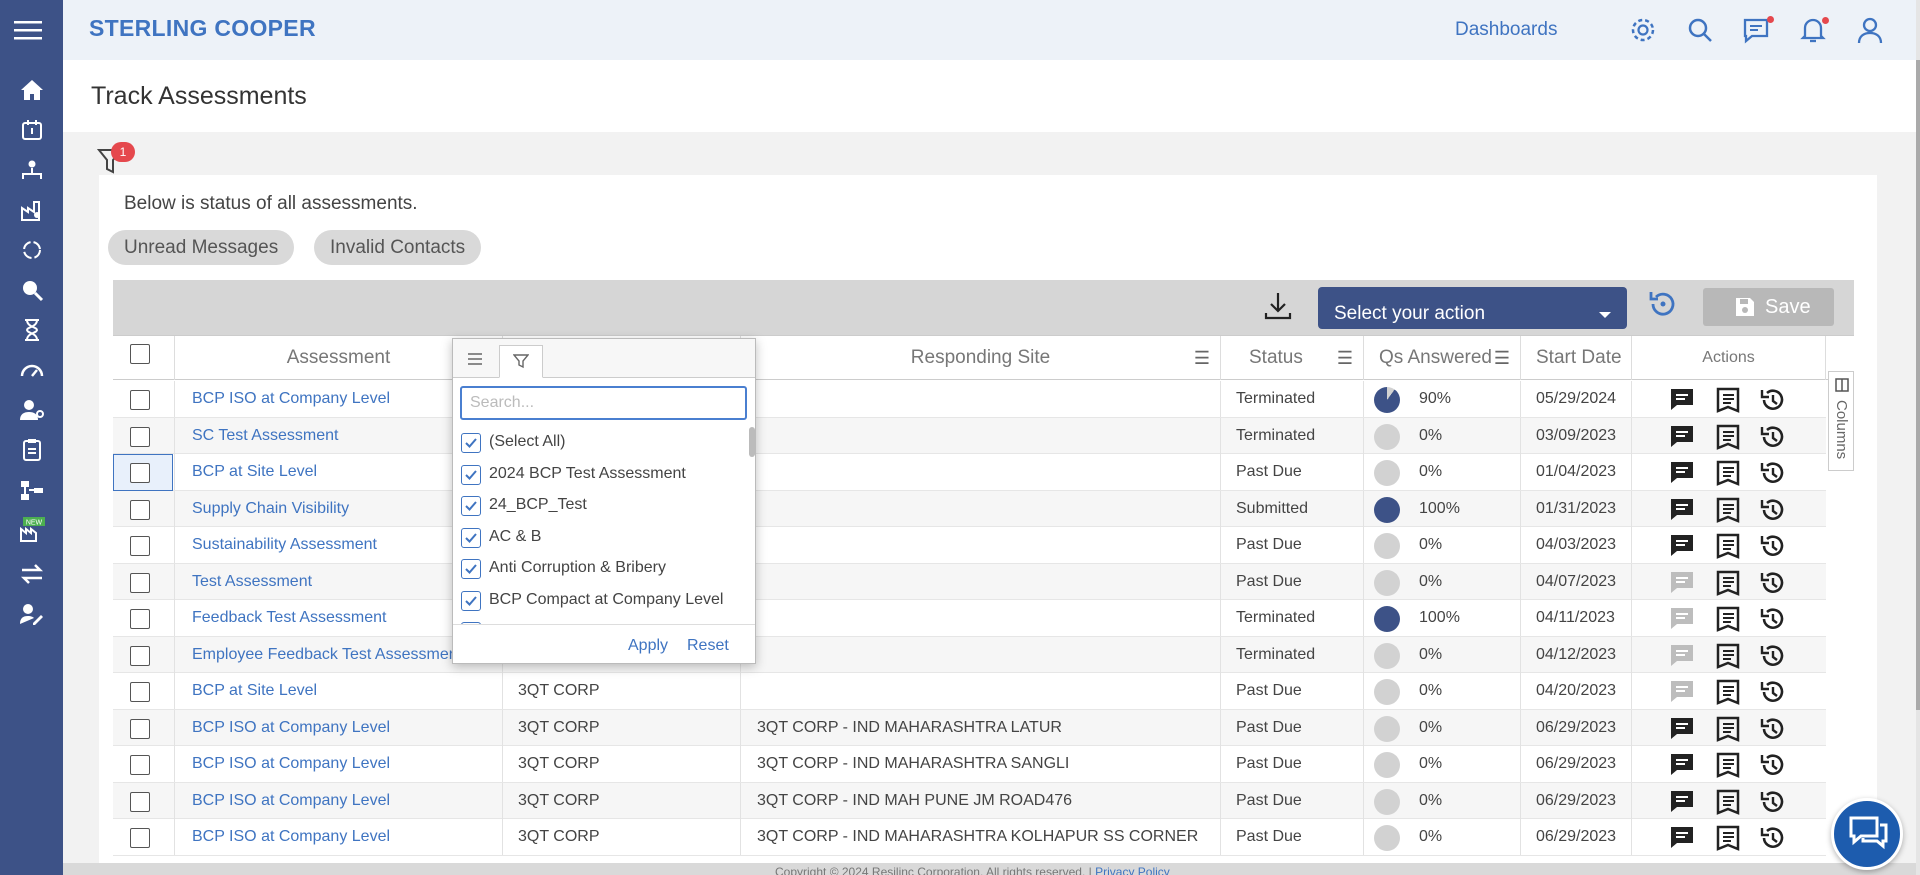  Describe the element at coordinates (140, 354) in the screenshot. I see `select-all-checkbox` at that location.